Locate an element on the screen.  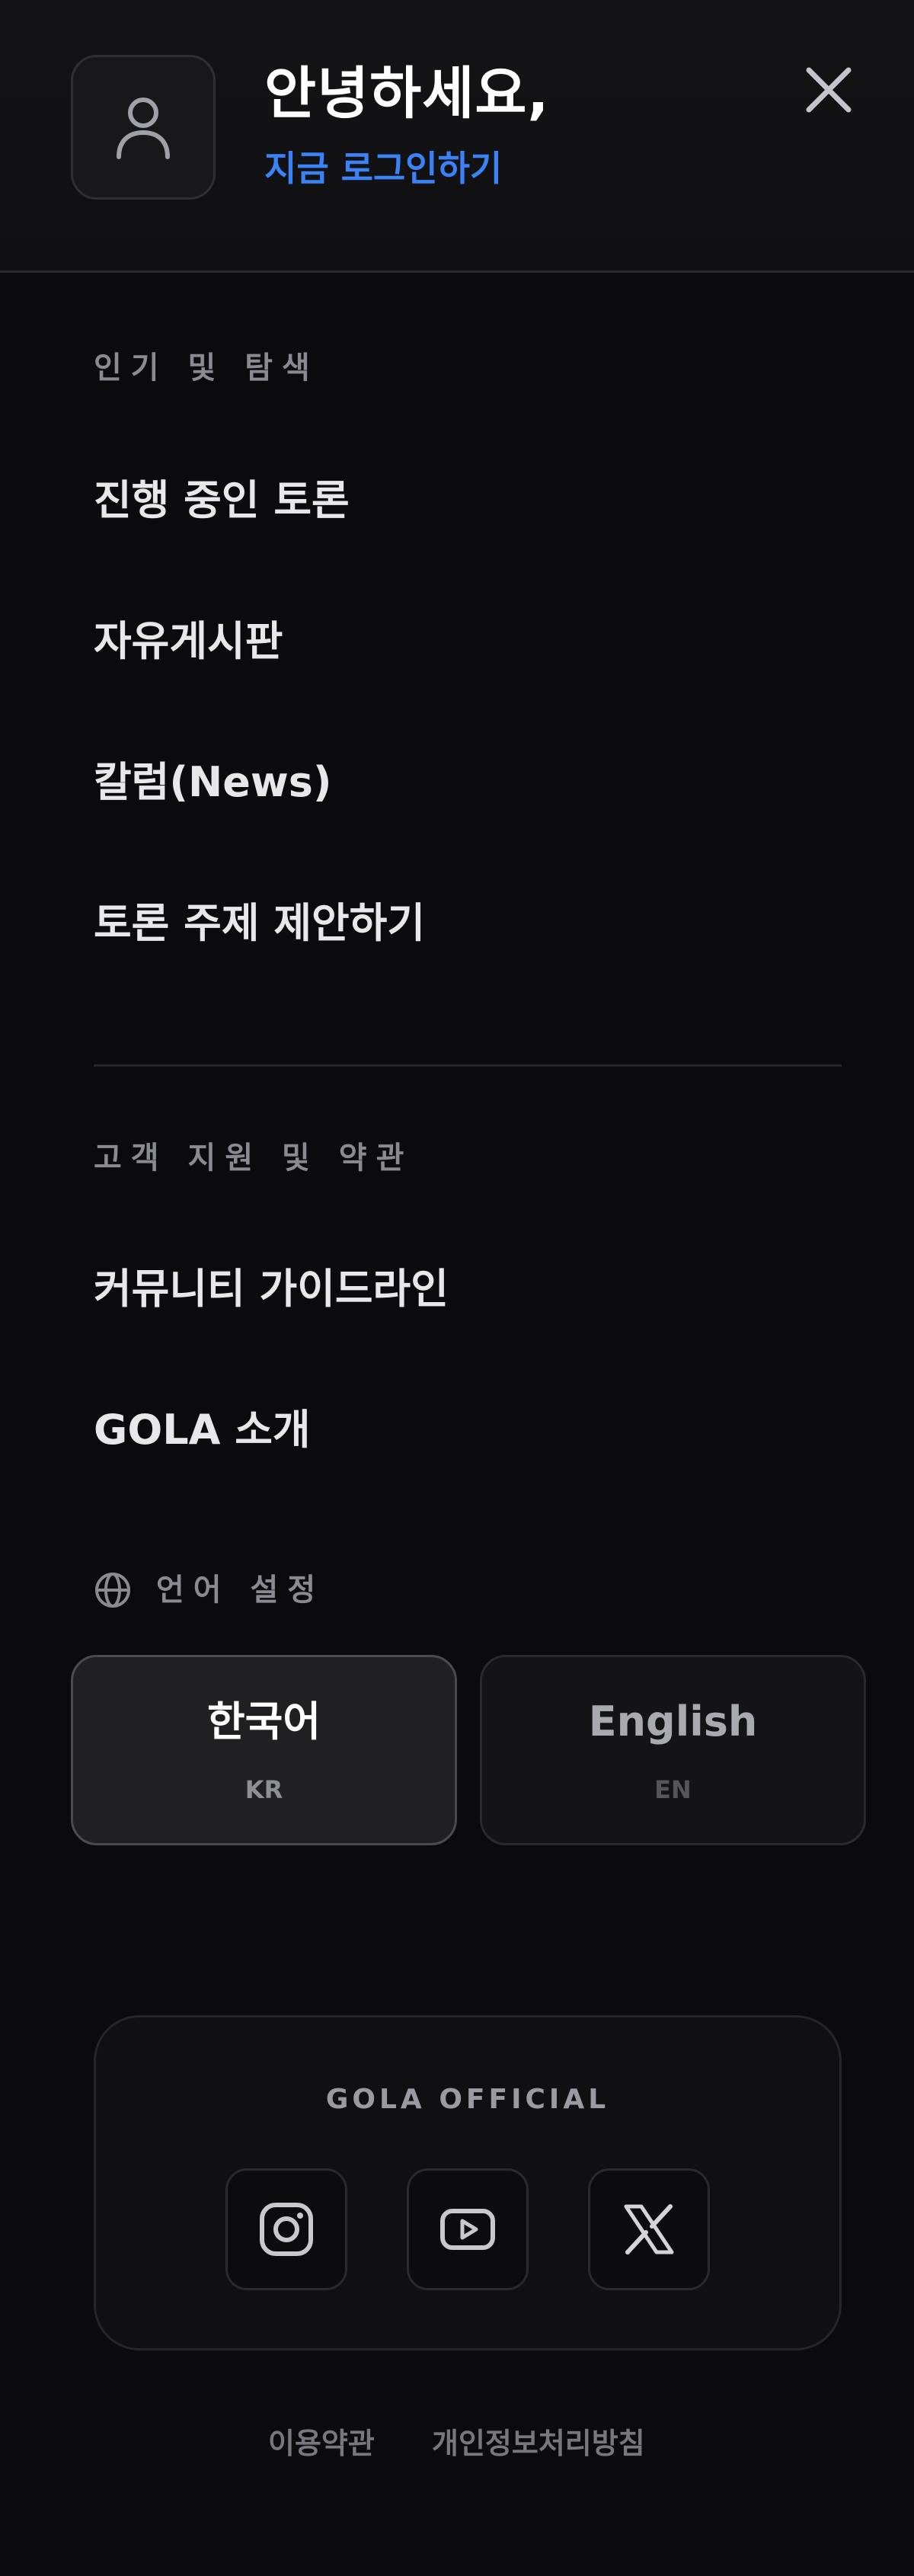
instagram-icon is located at coordinates (286, 2229).